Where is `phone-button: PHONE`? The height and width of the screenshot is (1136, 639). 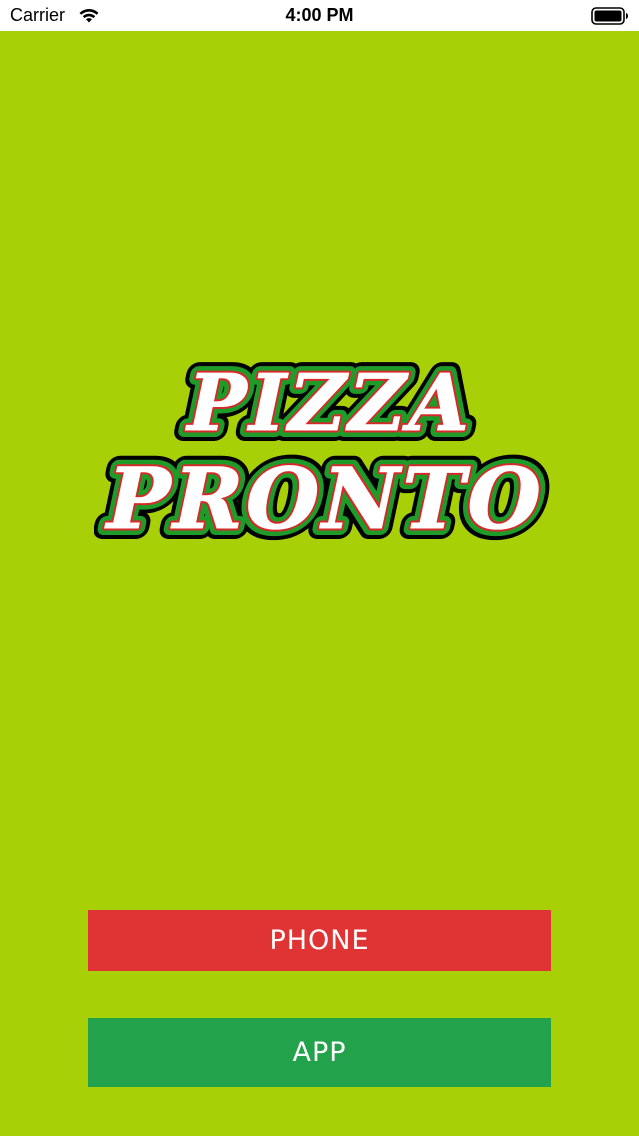
phone-button: PHONE is located at coordinates (319, 940).